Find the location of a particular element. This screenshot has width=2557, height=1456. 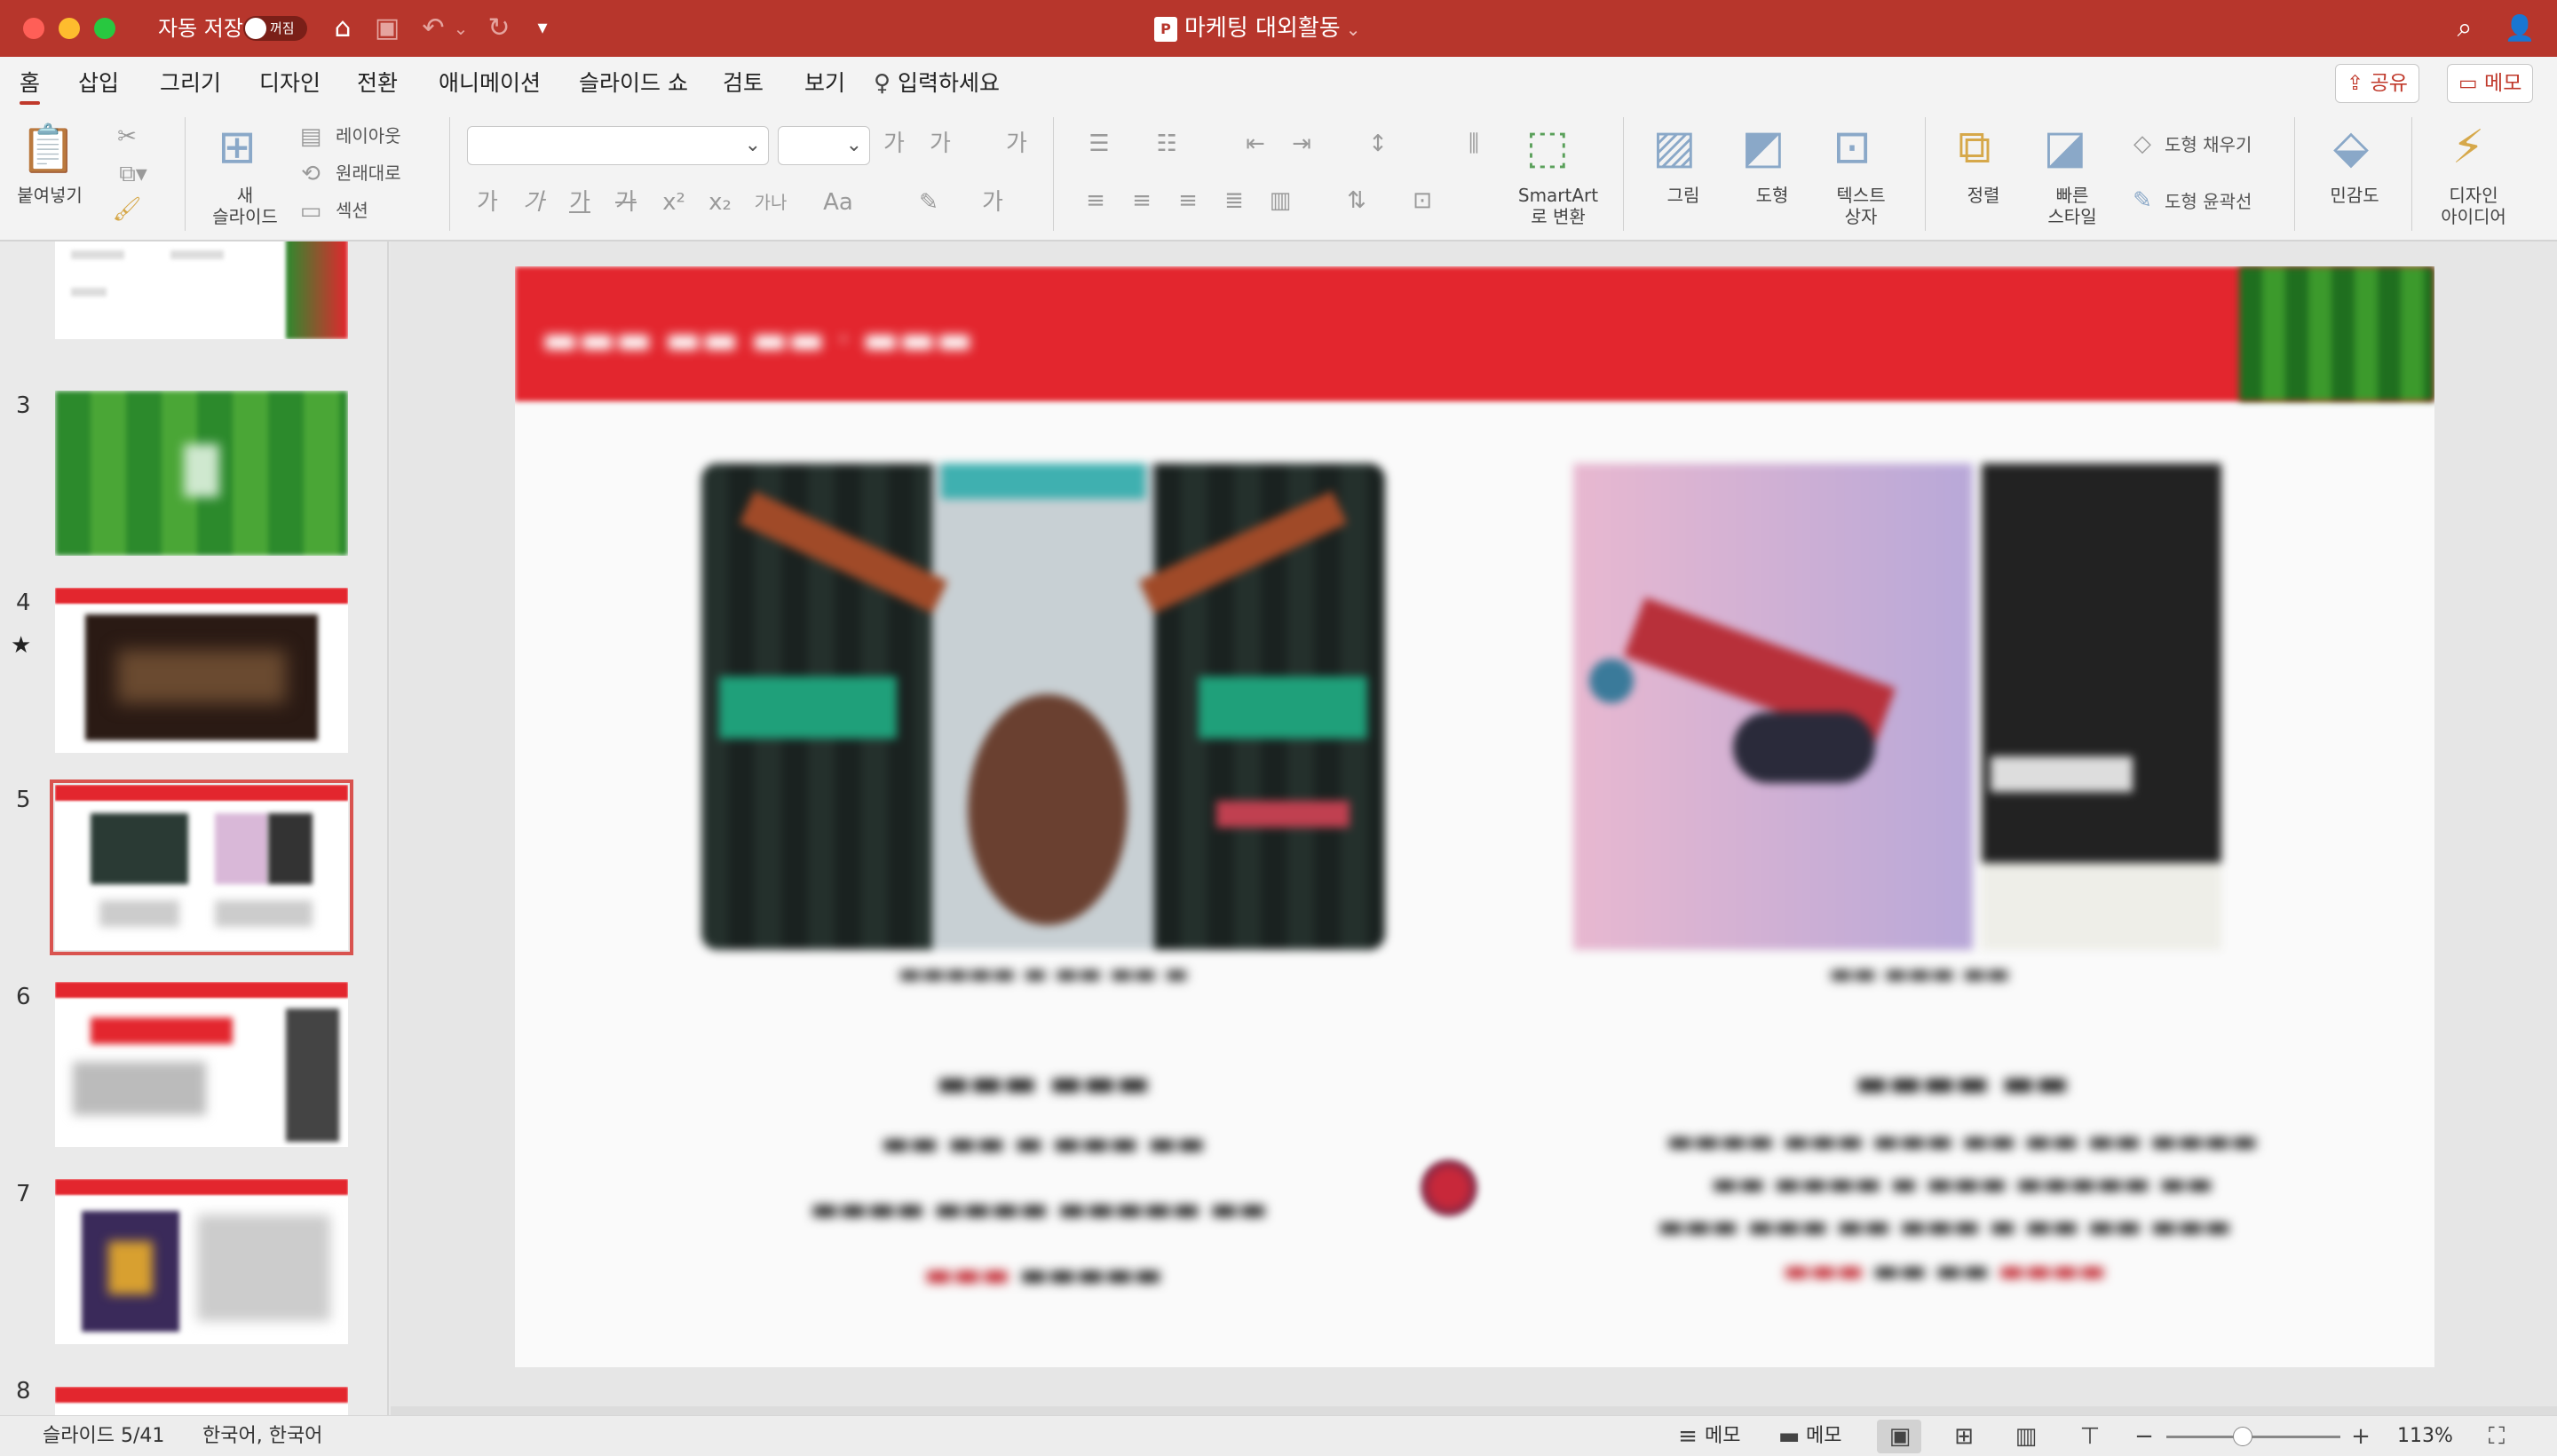

new-slide-icon: ⊞ is located at coordinates (237, 147).